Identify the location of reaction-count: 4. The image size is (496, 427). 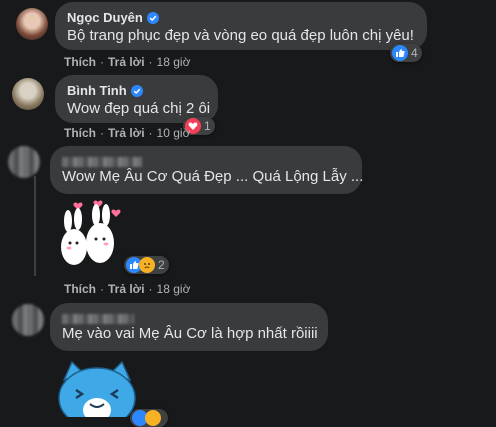
(414, 53).